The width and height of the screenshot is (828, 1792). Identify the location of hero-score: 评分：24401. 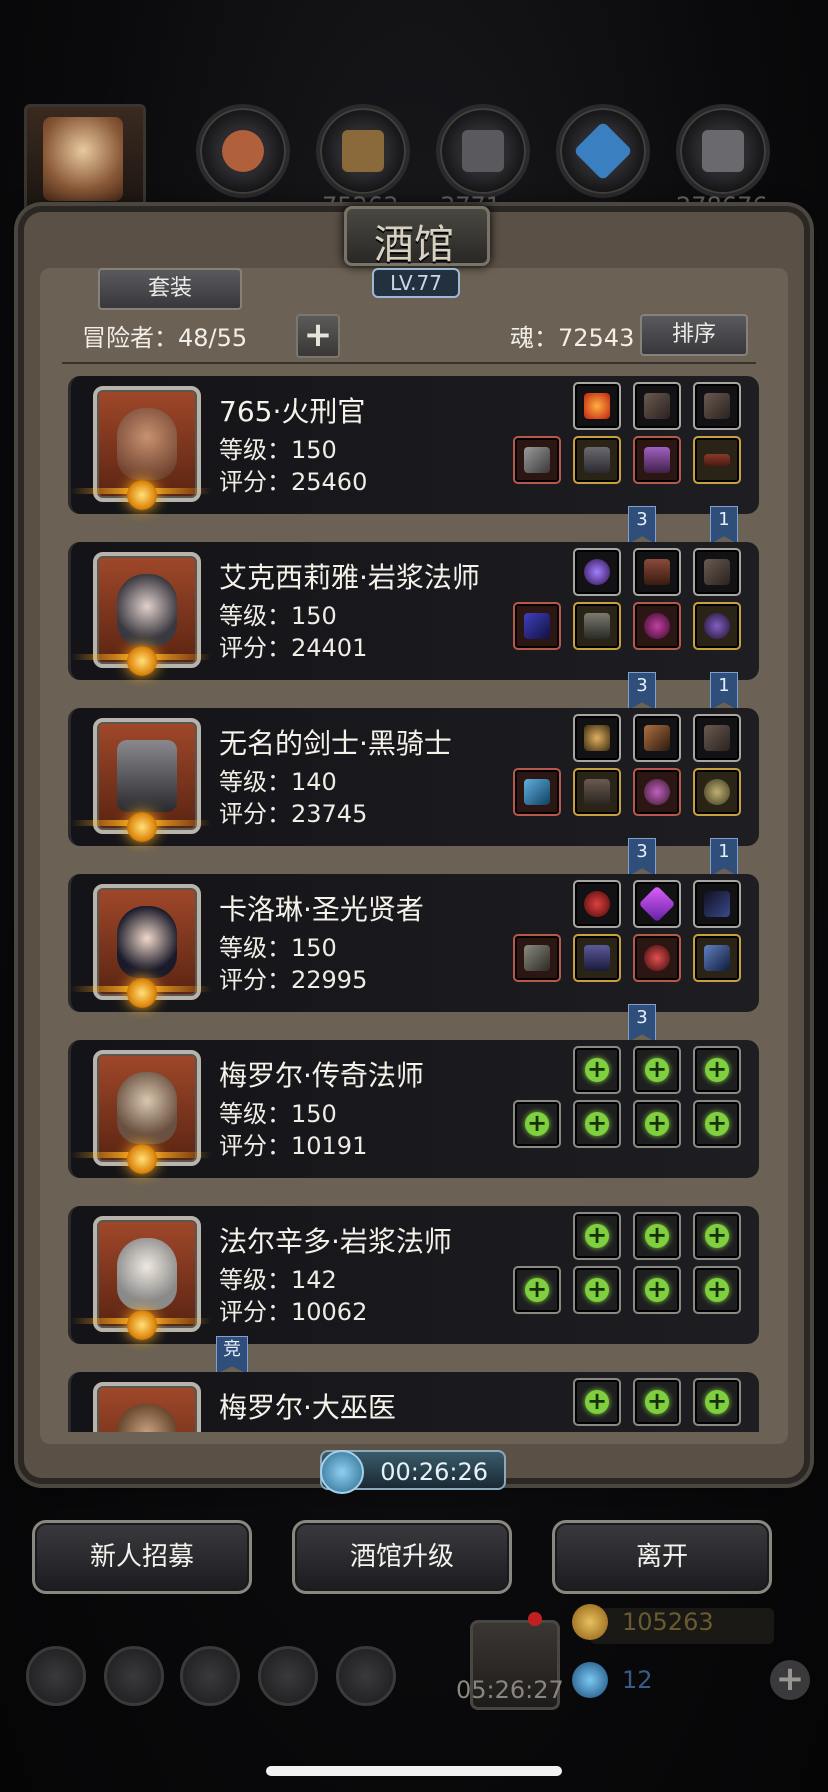
(293, 648).